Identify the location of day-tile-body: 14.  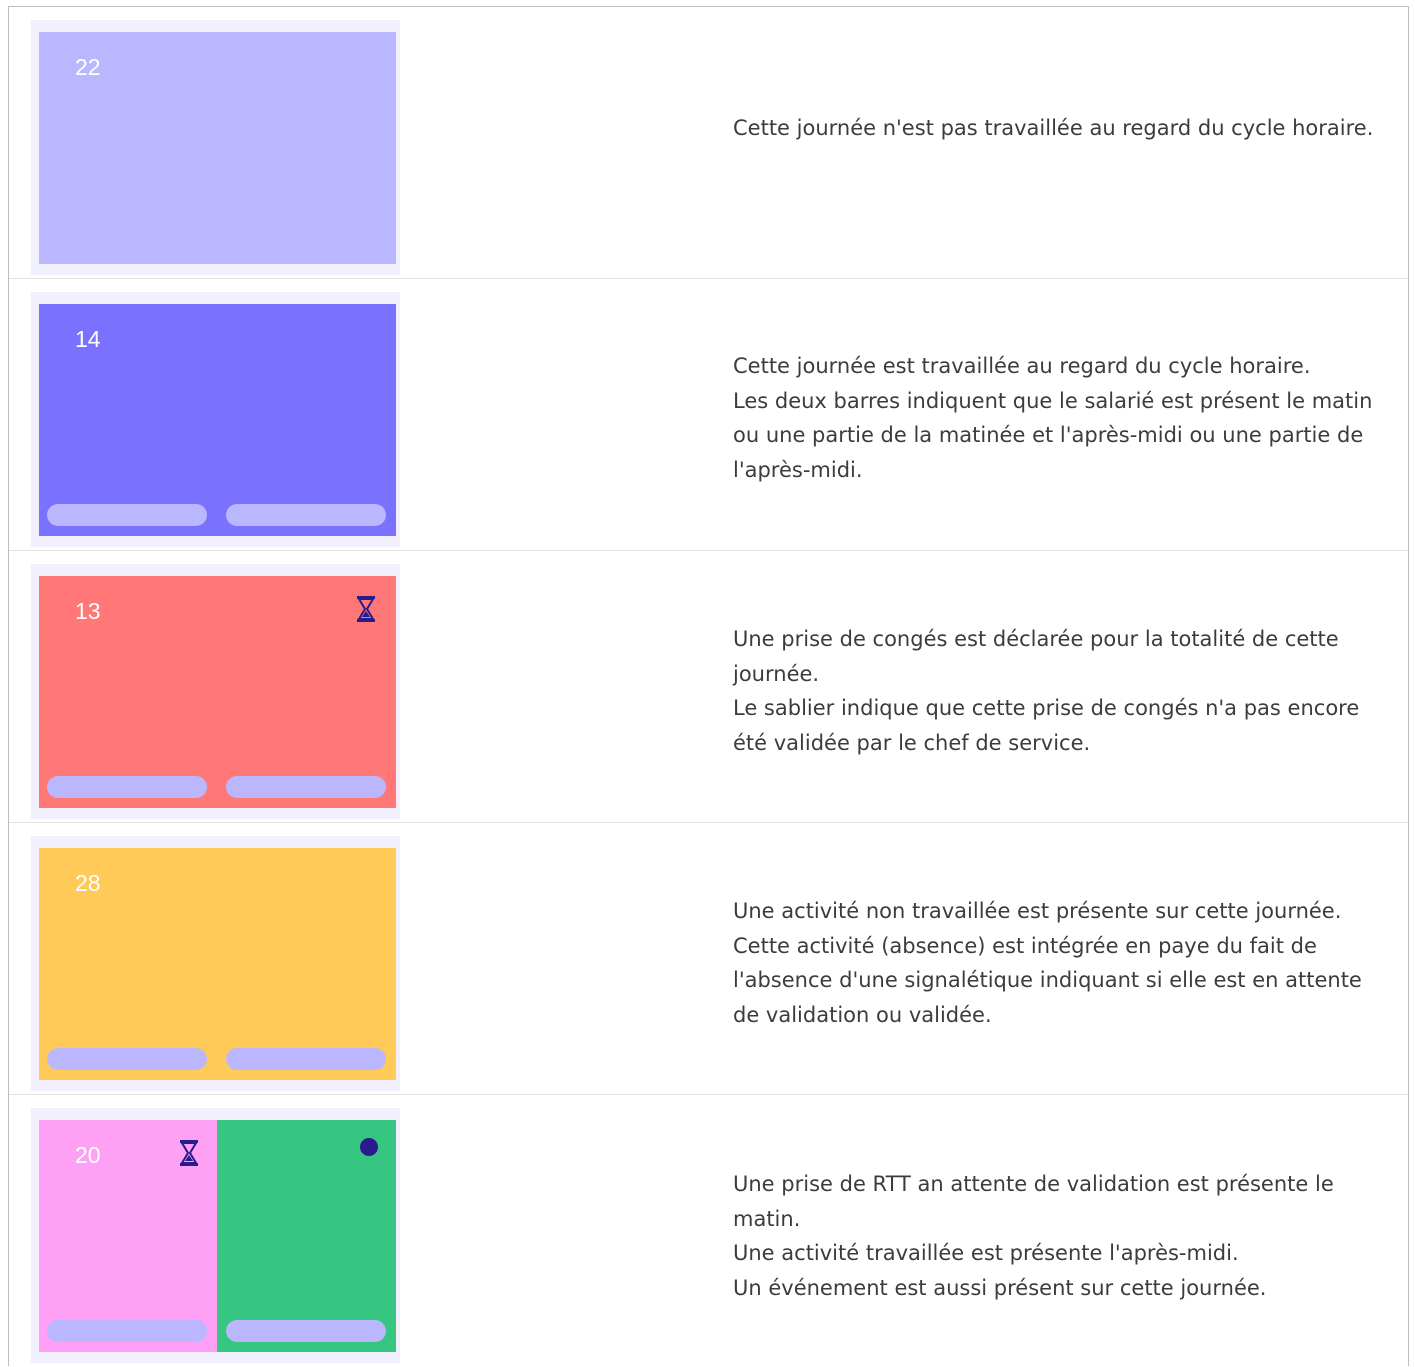
(217, 420).